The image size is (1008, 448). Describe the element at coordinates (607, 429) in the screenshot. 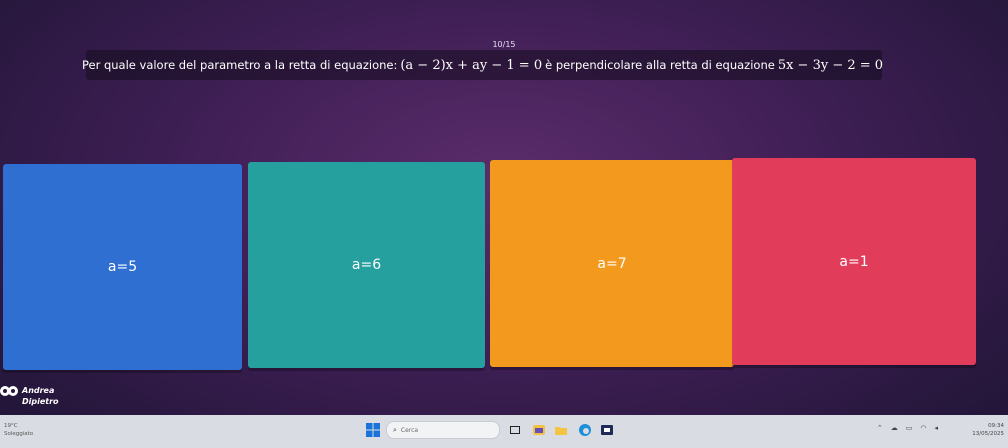

I see `store-app-icon` at that location.